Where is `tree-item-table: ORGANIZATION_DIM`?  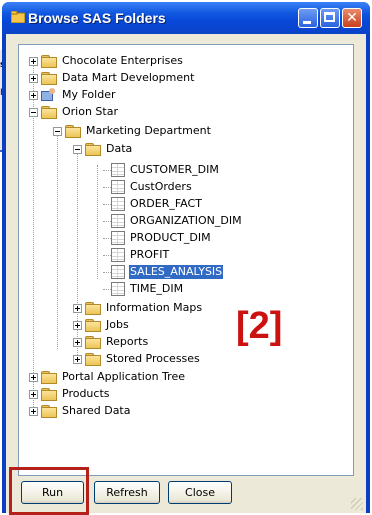 tree-item-table: ORGANIZATION_DIM is located at coordinates (177, 221).